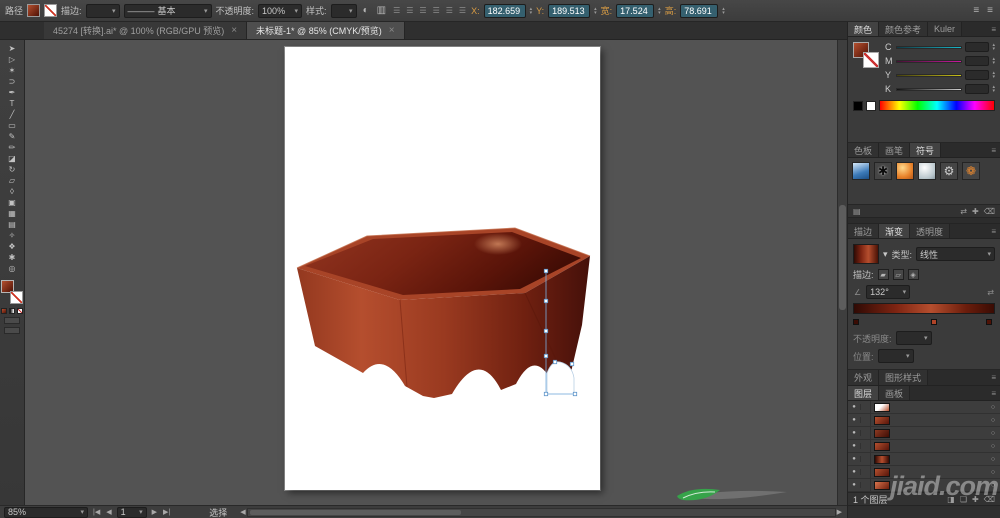 This screenshot has width=1000, height=518. Describe the element at coordinates (895, 150) in the screenshot. I see `panel-tab: 画笔` at that location.